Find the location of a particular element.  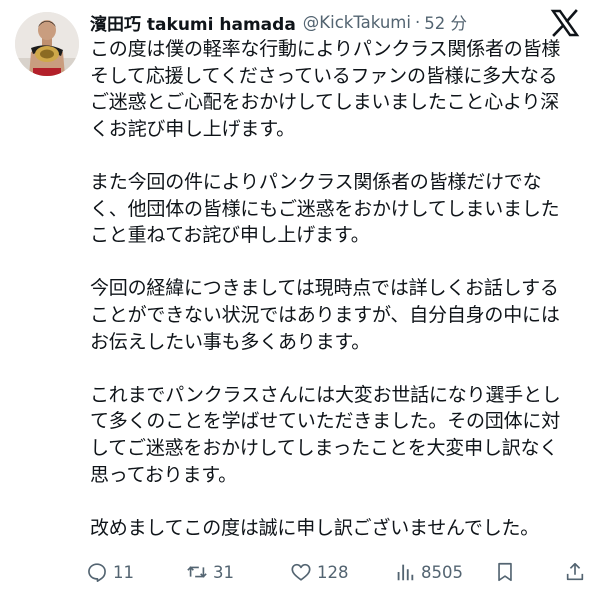

avatar is located at coordinates (47, 44).